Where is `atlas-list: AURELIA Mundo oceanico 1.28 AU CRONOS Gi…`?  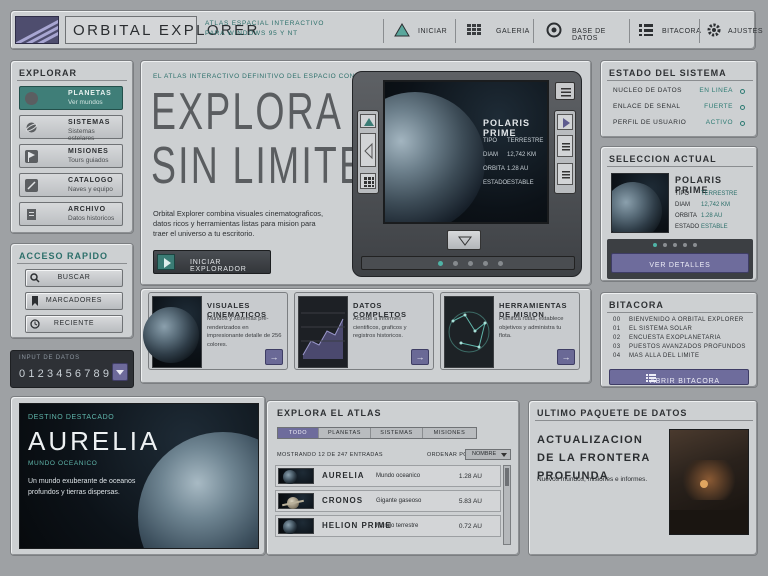 atlas-list: AURELIA Mundo oceanico 1.28 AU CRONOS Gi… is located at coordinates (394, 507).